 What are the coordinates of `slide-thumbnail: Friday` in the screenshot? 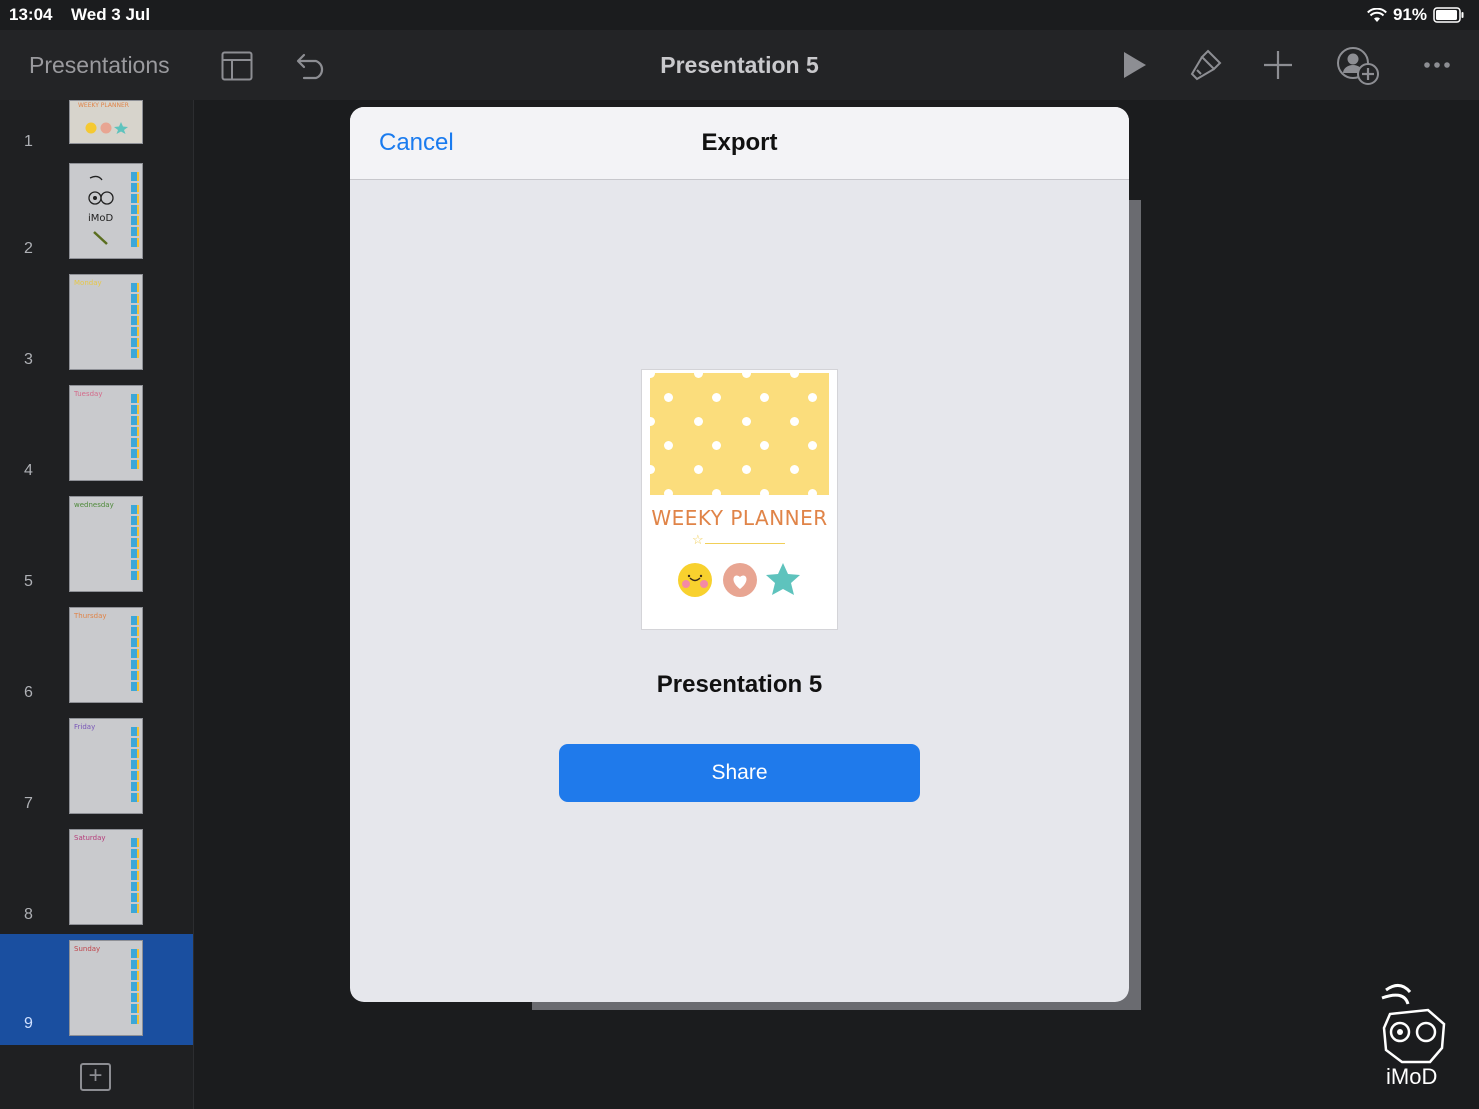 It's located at (106, 766).